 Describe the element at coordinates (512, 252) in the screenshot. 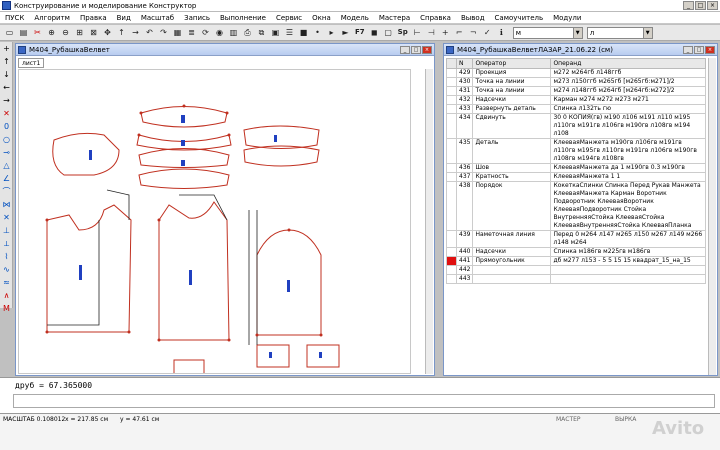

I see `cell-operator: Надсечки` at that location.